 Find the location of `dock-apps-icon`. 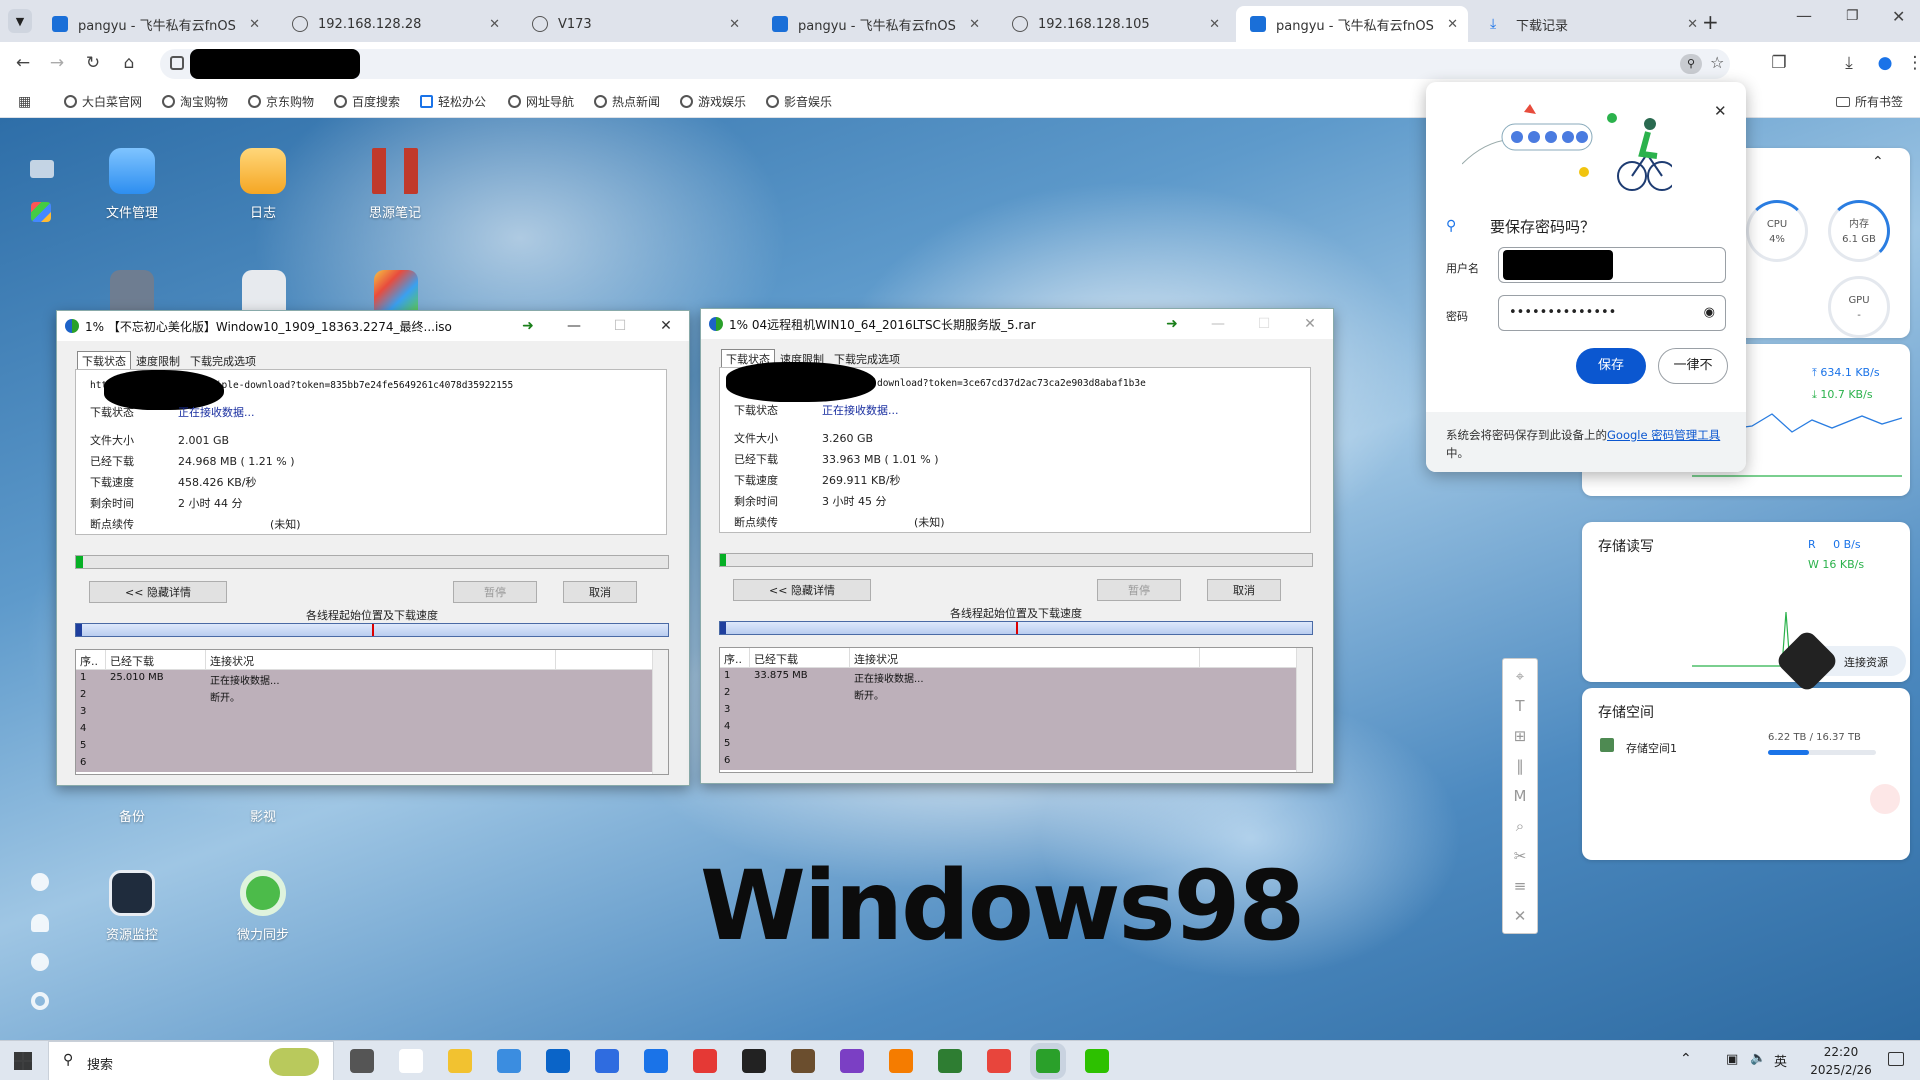

dock-apps-icon is located at coordinates (41, 212).